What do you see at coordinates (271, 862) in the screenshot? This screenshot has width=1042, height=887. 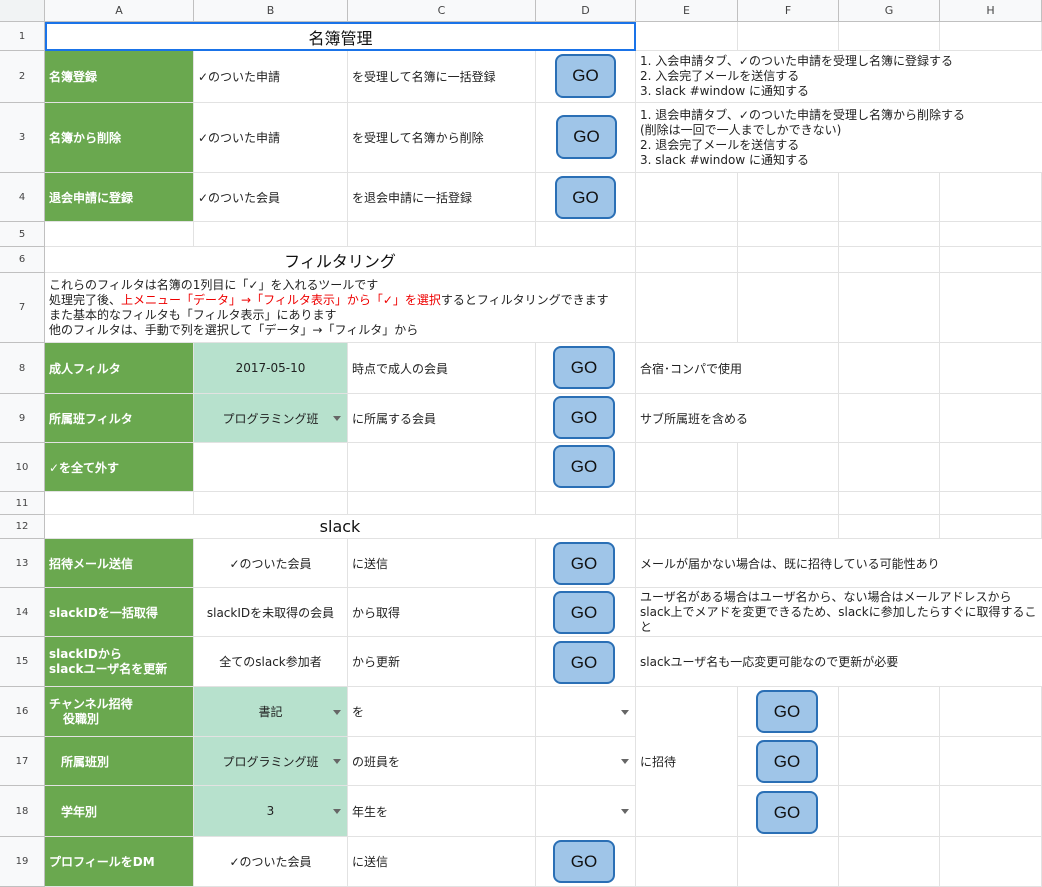 I see `cell-b19: ✓のついた会員` at bounding box center [271, 862].